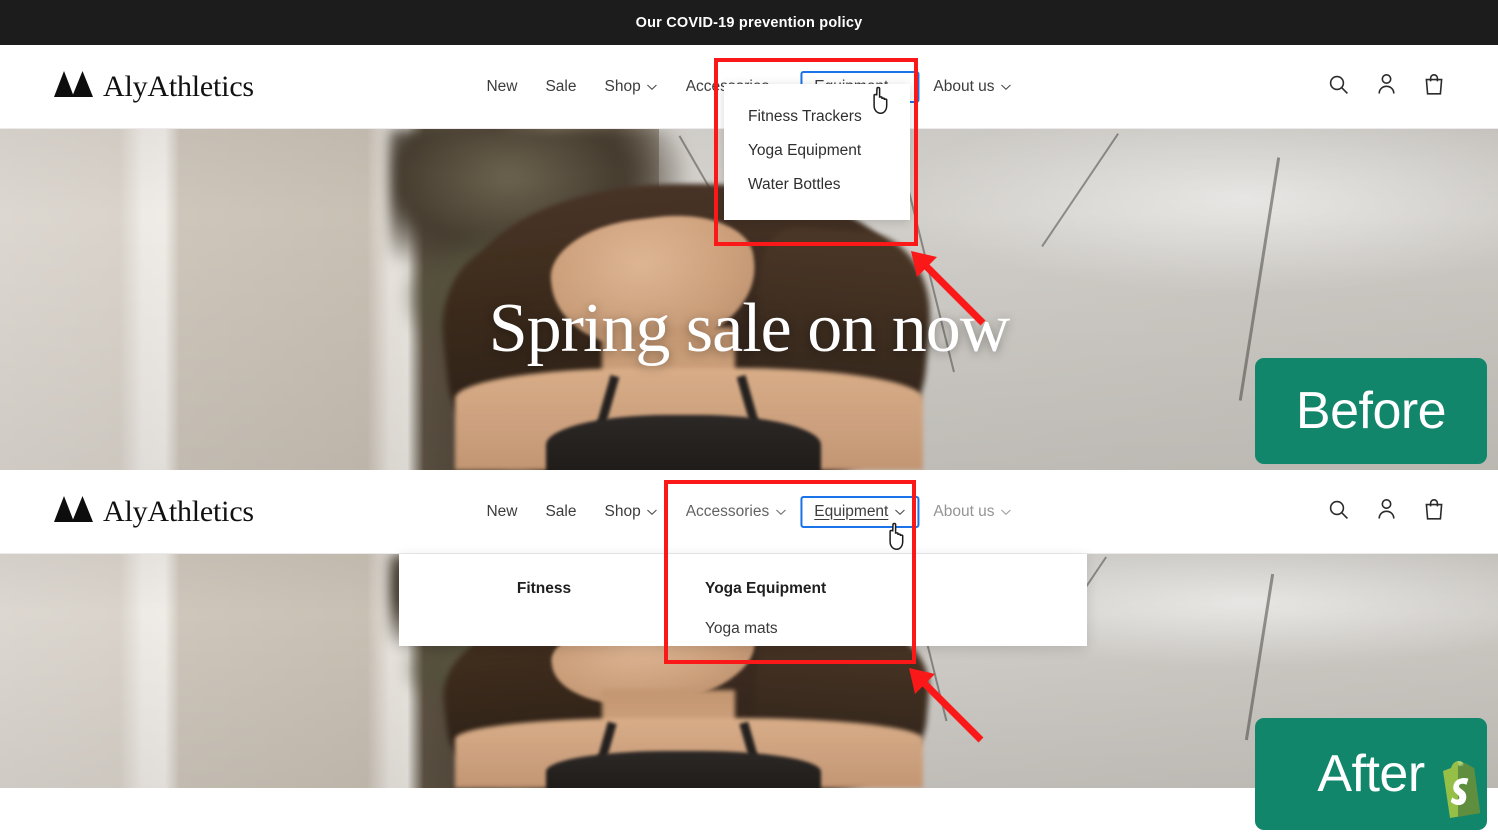  I want to click on announcement-text: Our COVID-19 prevention policy, so click(749, 22).